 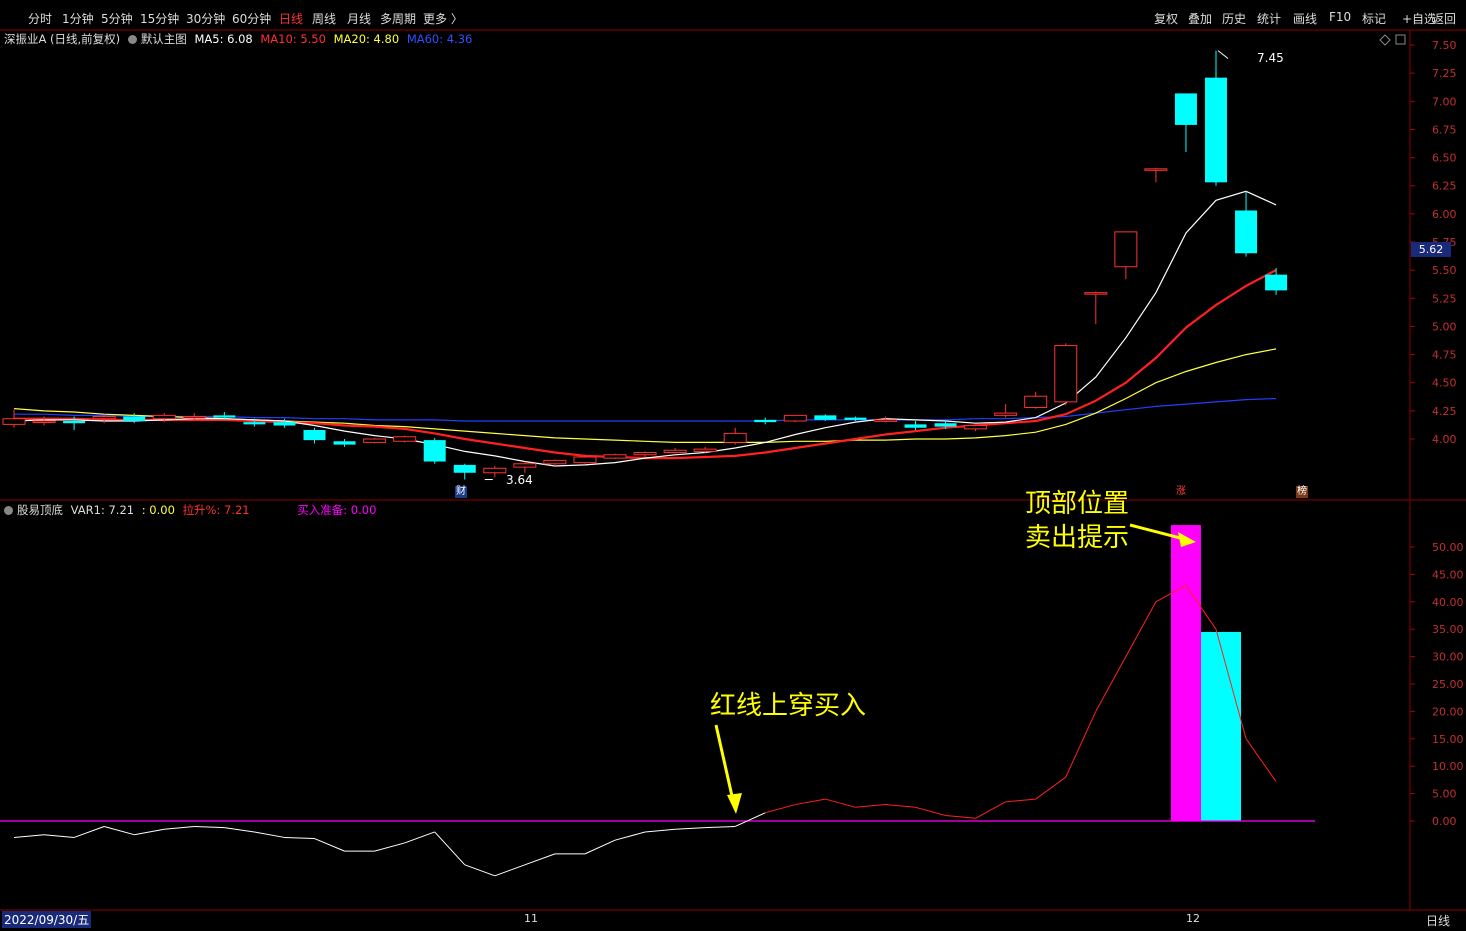 I want to click on ind-ytick-label-6: 20.00, so click(x=1448, y=711).